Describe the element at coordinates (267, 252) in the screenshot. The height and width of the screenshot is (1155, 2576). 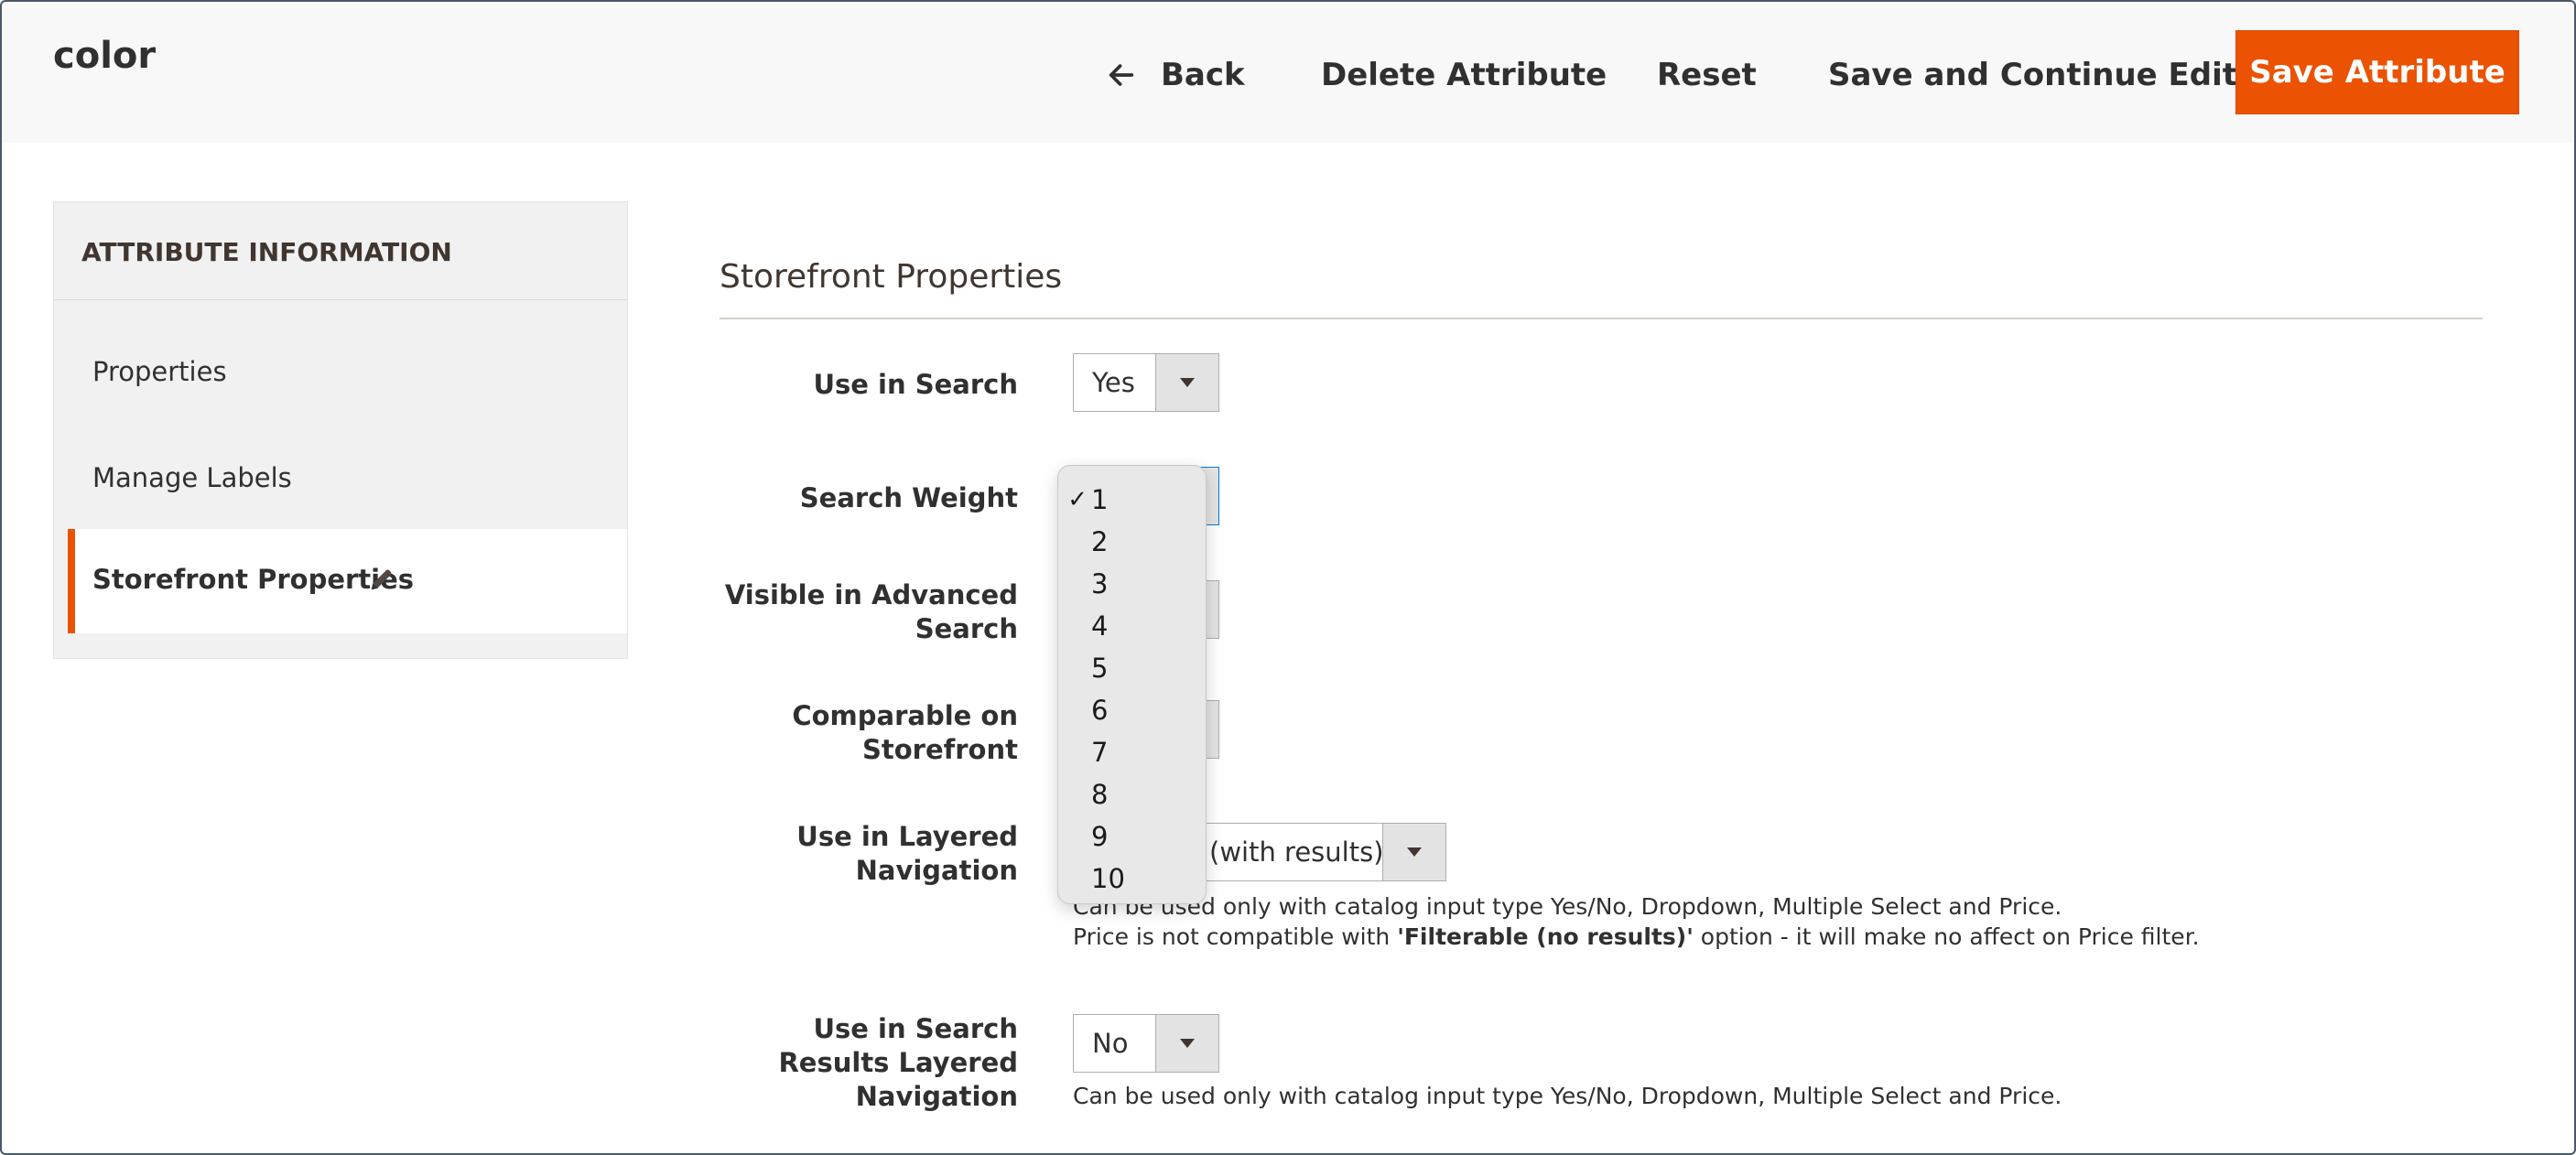
I see `sidebar-title: ATTRIBUTE INFORMATION` at that location.